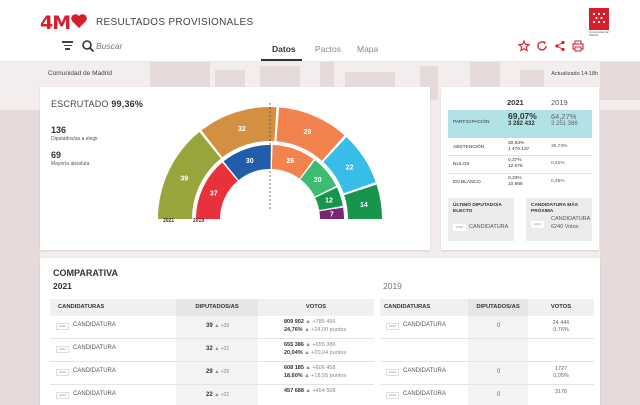 This screenshot has height=405, width=640. What do you see at coordinates (471, 122) in the screenshot?
I see `participation-label: PARTICIPACIÓN` at bounding box center [471, 122].